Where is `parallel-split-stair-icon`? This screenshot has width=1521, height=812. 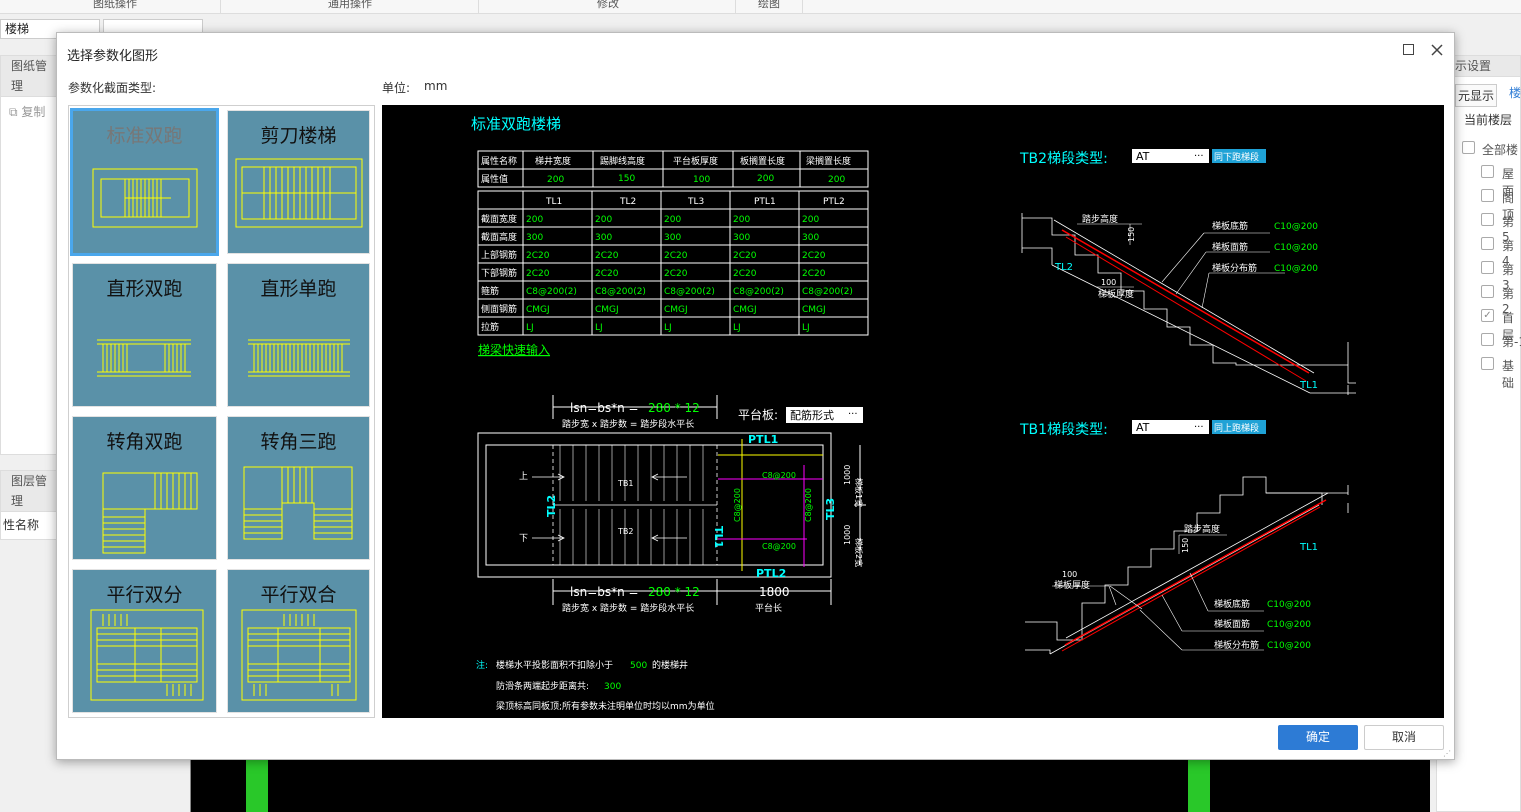
parallel-split-stair-icon is located at coordinates (147, 655).